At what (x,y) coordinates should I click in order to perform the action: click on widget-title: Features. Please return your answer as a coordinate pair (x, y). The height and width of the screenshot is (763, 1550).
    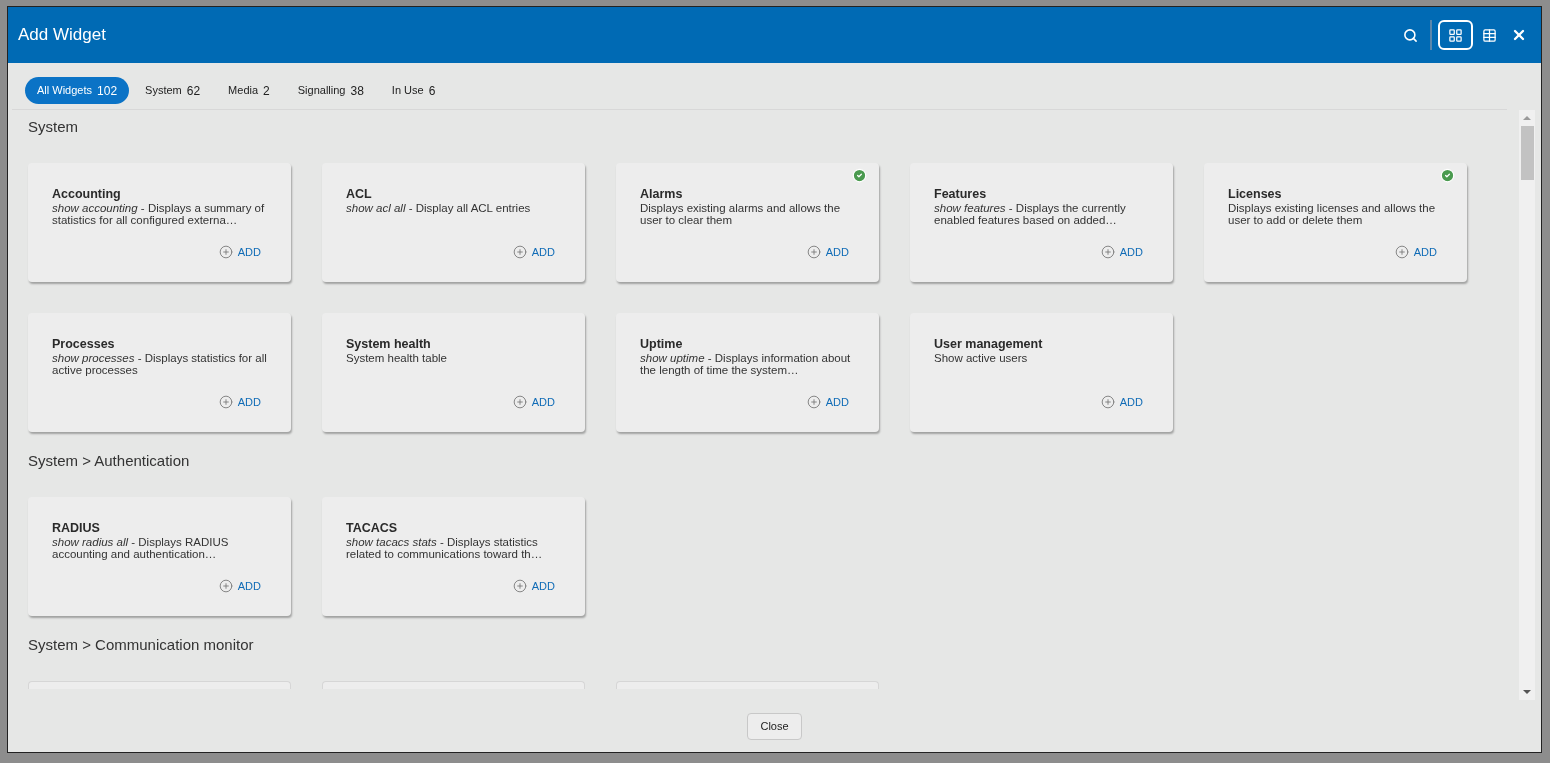
    Looking at the image, I should click on (961, 194).